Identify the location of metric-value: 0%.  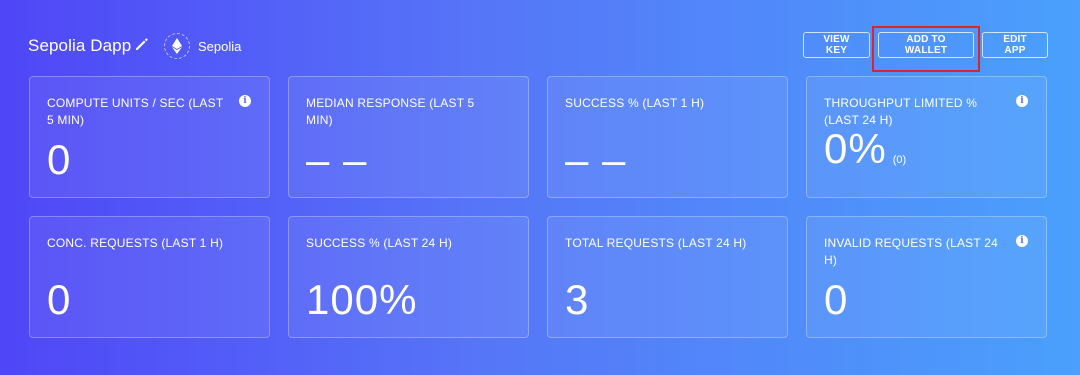
(855, 148).